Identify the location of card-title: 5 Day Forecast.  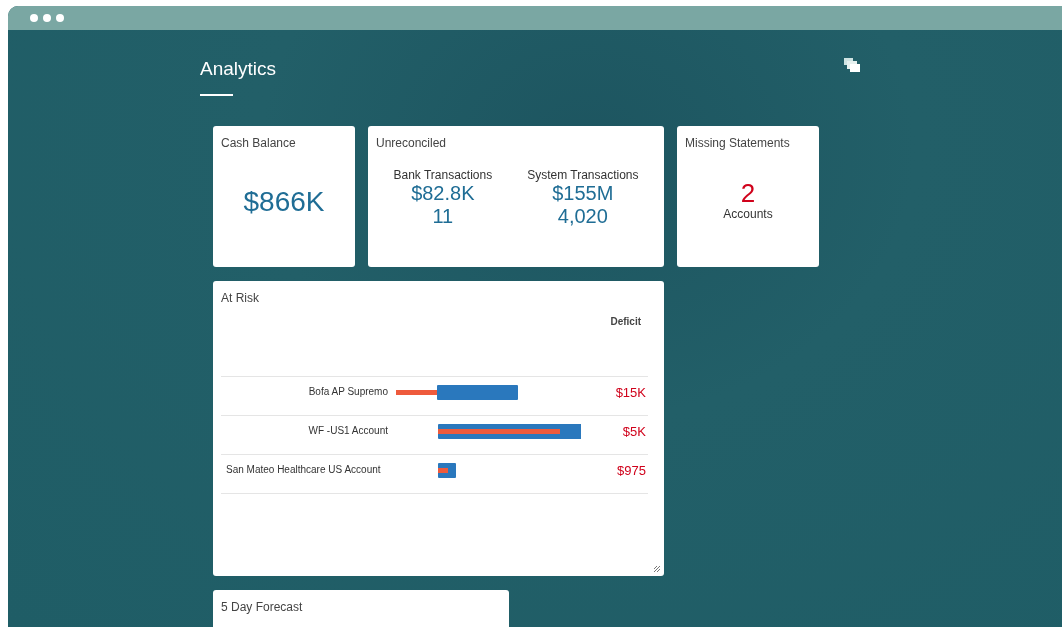
(262, 607).